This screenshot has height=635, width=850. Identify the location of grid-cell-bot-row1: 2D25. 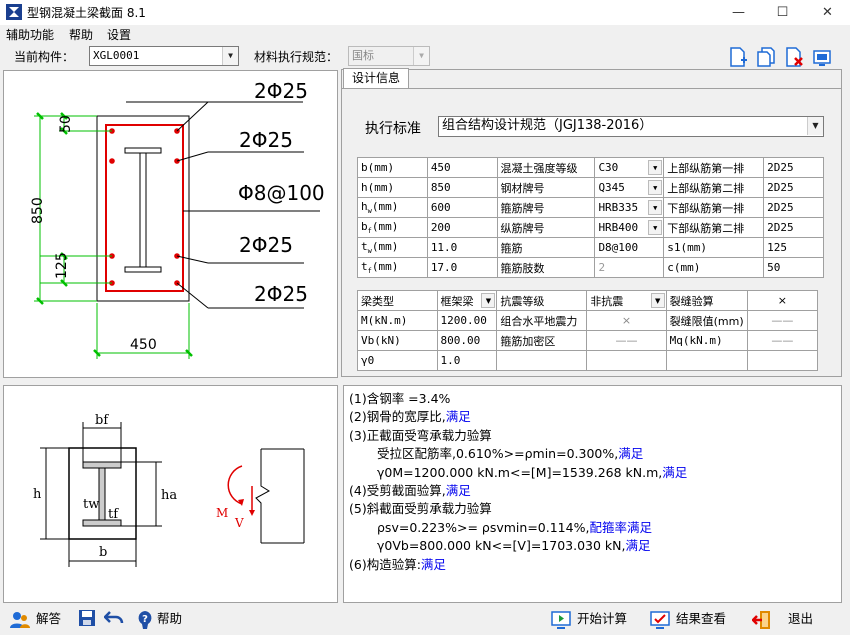
(793, 207).